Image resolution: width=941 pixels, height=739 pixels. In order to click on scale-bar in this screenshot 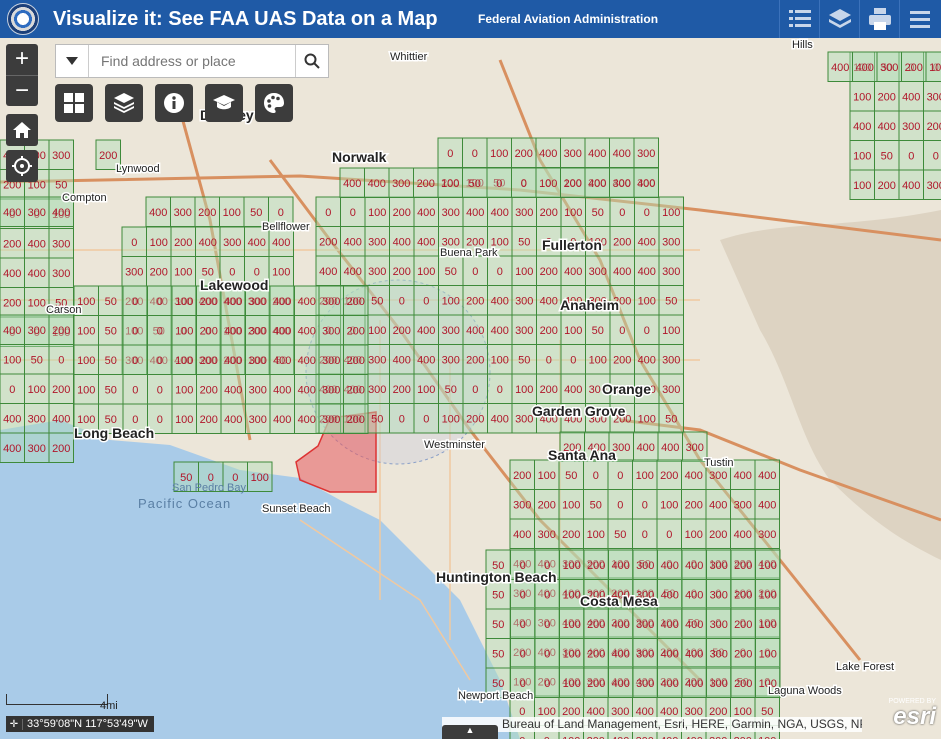, I will do `click(57, 699)`.